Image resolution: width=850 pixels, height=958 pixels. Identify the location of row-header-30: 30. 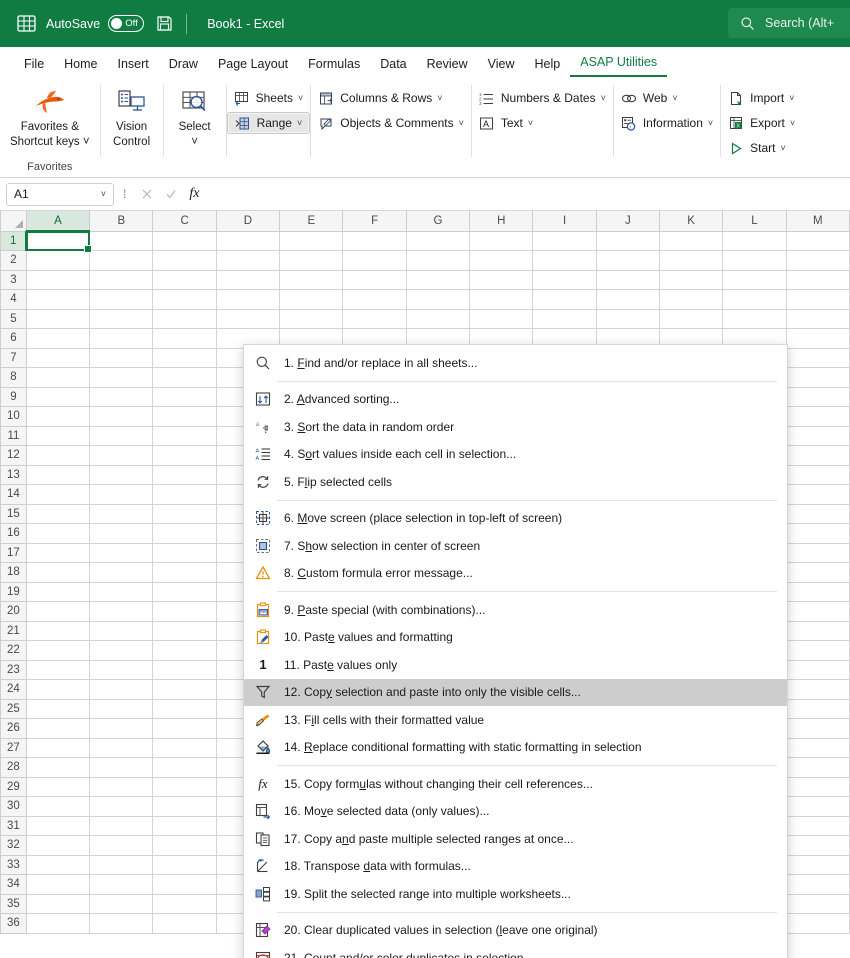
(13, 806).